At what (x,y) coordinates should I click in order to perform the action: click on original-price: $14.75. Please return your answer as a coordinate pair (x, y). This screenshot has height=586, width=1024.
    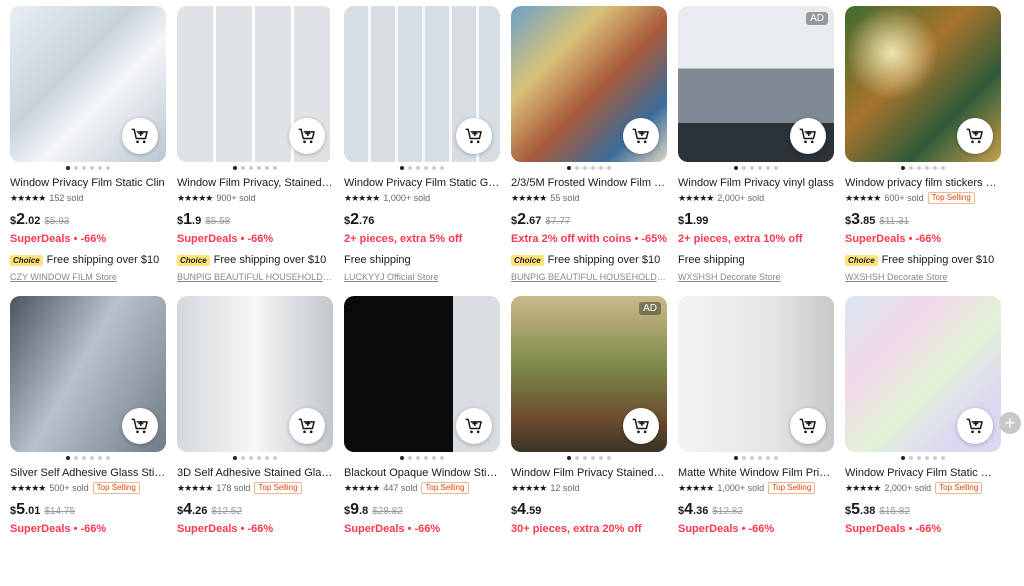
    Looking at the image, I should click on (59, 511).